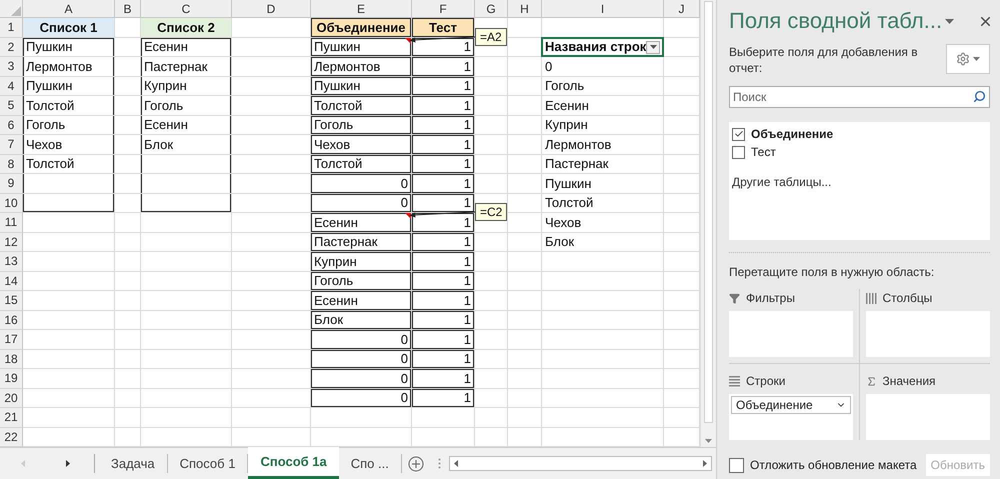 The height and width of the screenshot is (479, 1000). What do you see at coordinates (766, 381) in the screenshot?
I see `area-label: Строки` at bounding box center [766, 381].